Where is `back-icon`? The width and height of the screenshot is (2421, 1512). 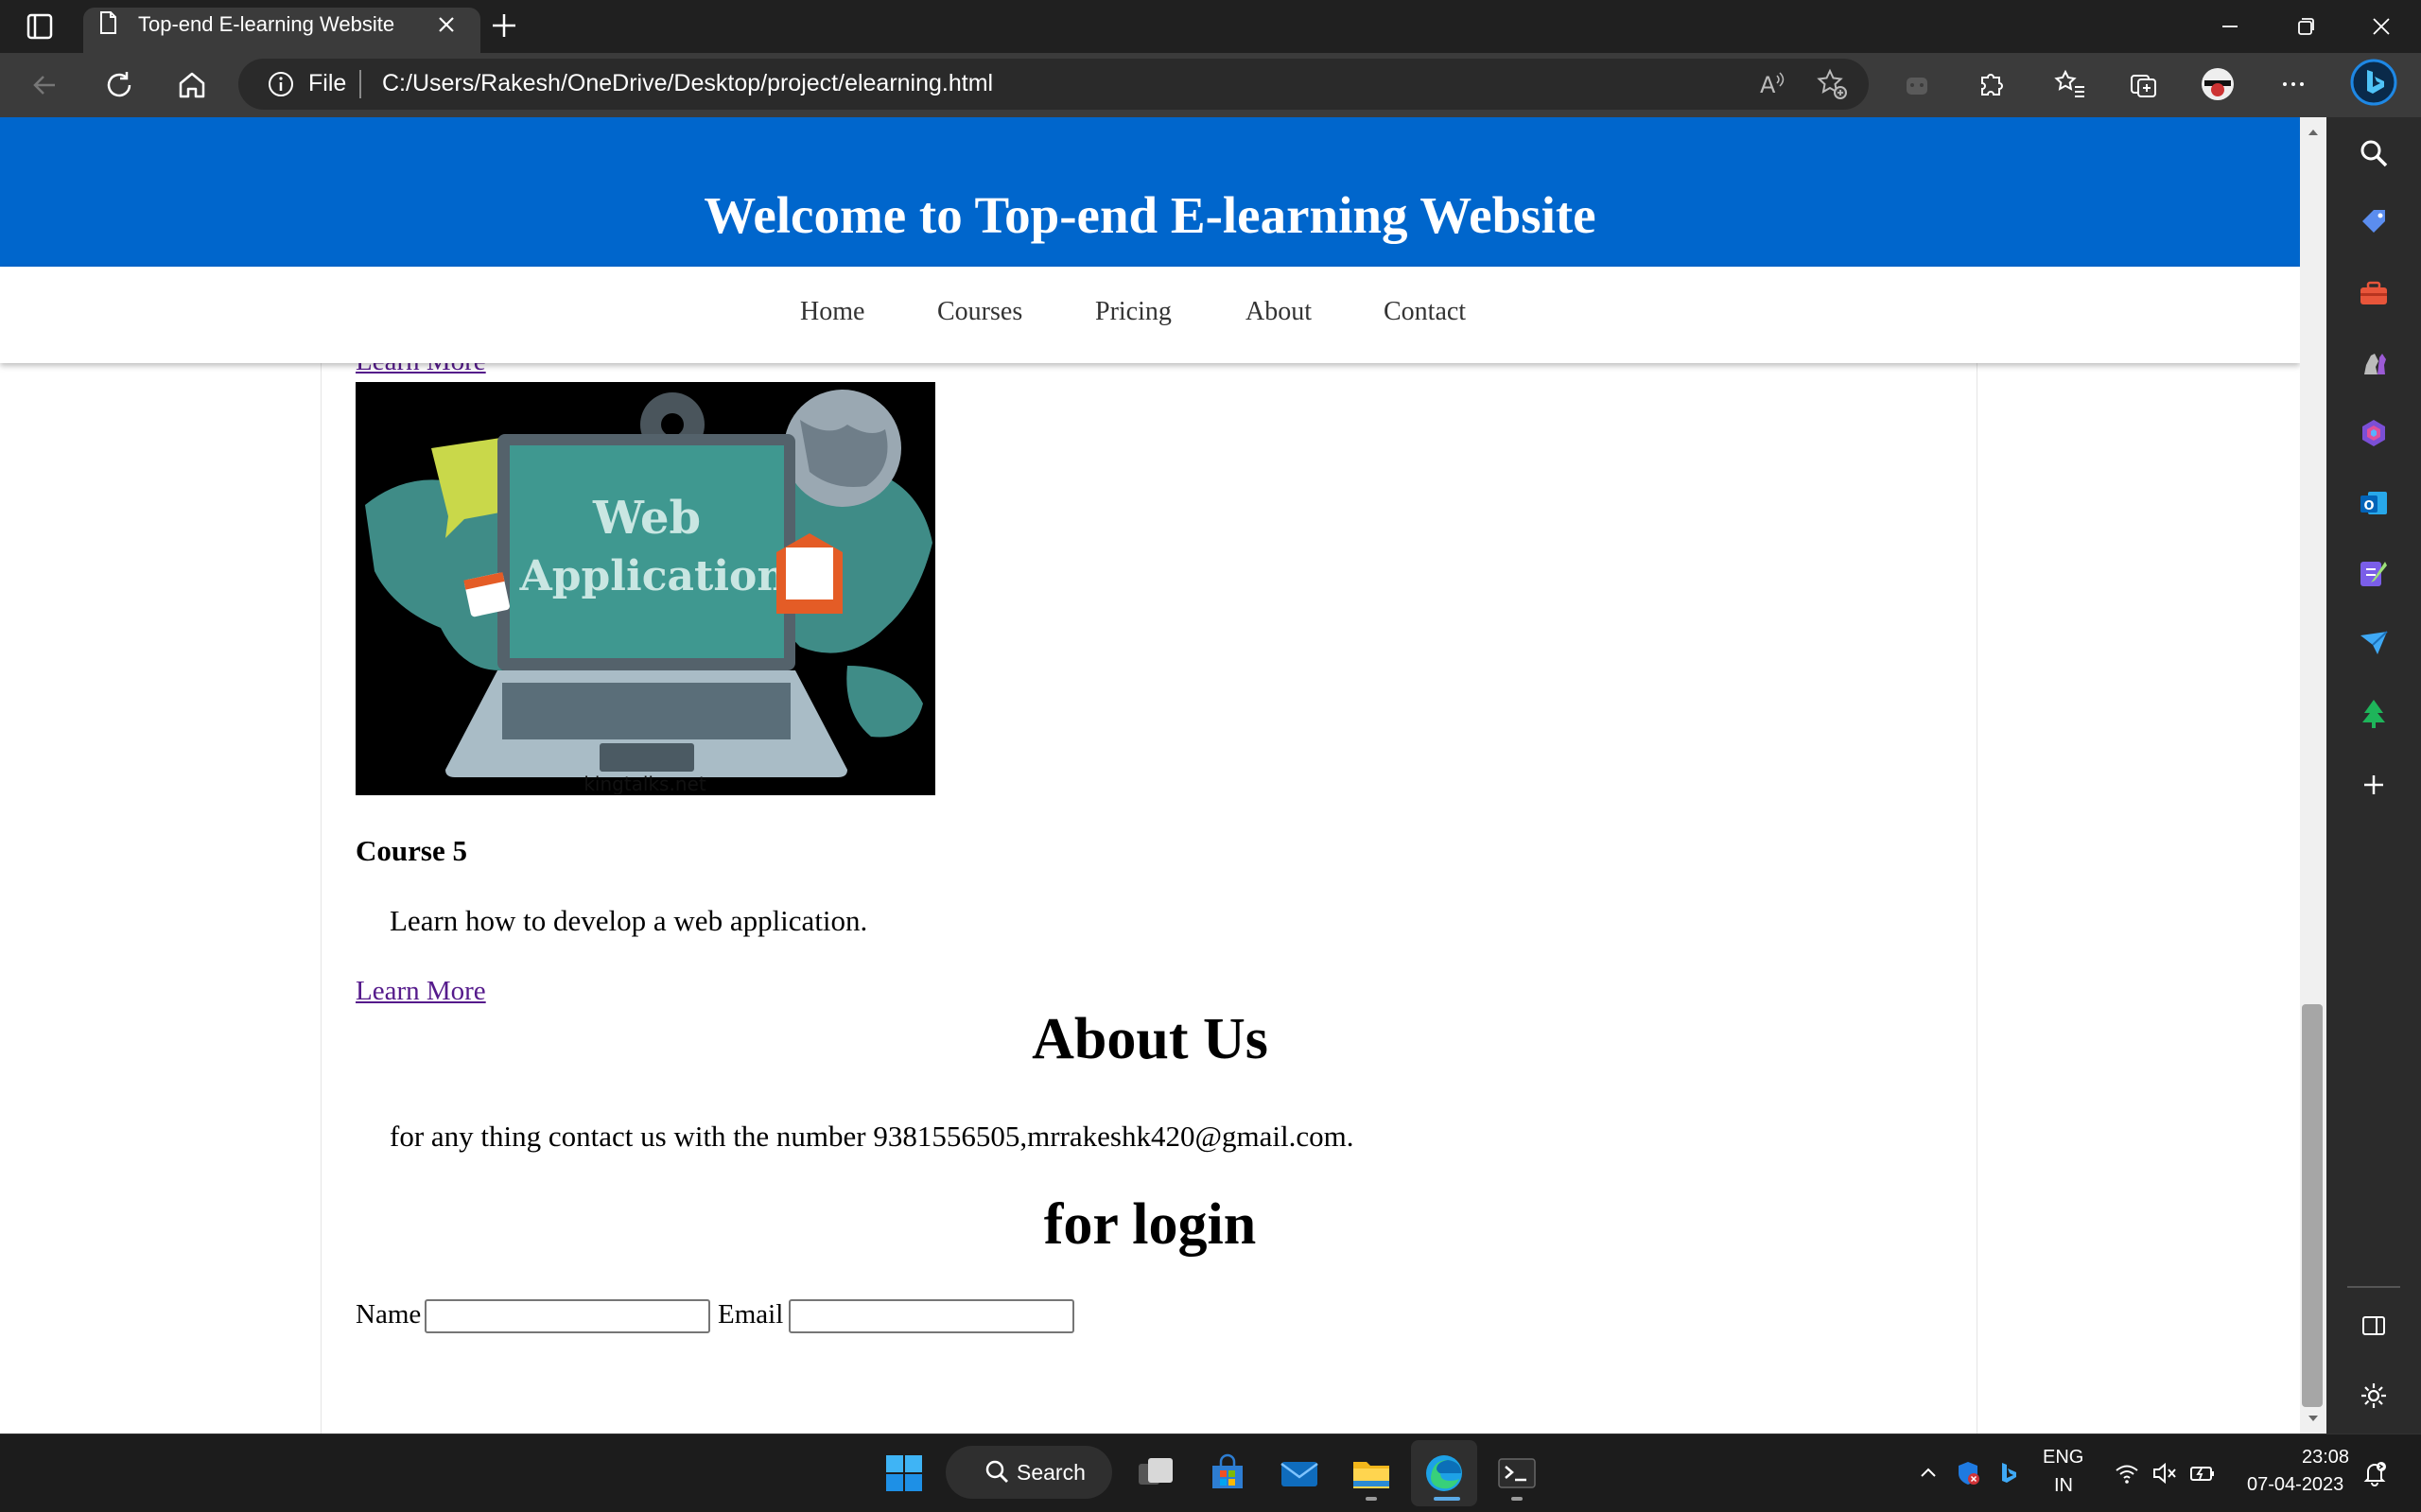 back-icon is located at coordinates (45, 85).